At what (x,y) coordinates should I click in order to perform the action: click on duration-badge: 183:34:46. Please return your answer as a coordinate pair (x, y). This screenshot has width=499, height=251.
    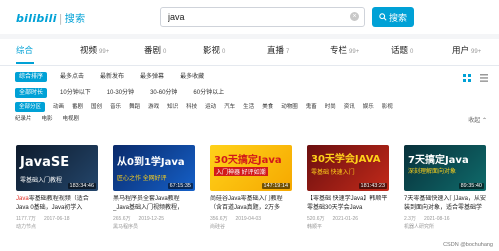
    Looking at the image, I should click on (81, 186).